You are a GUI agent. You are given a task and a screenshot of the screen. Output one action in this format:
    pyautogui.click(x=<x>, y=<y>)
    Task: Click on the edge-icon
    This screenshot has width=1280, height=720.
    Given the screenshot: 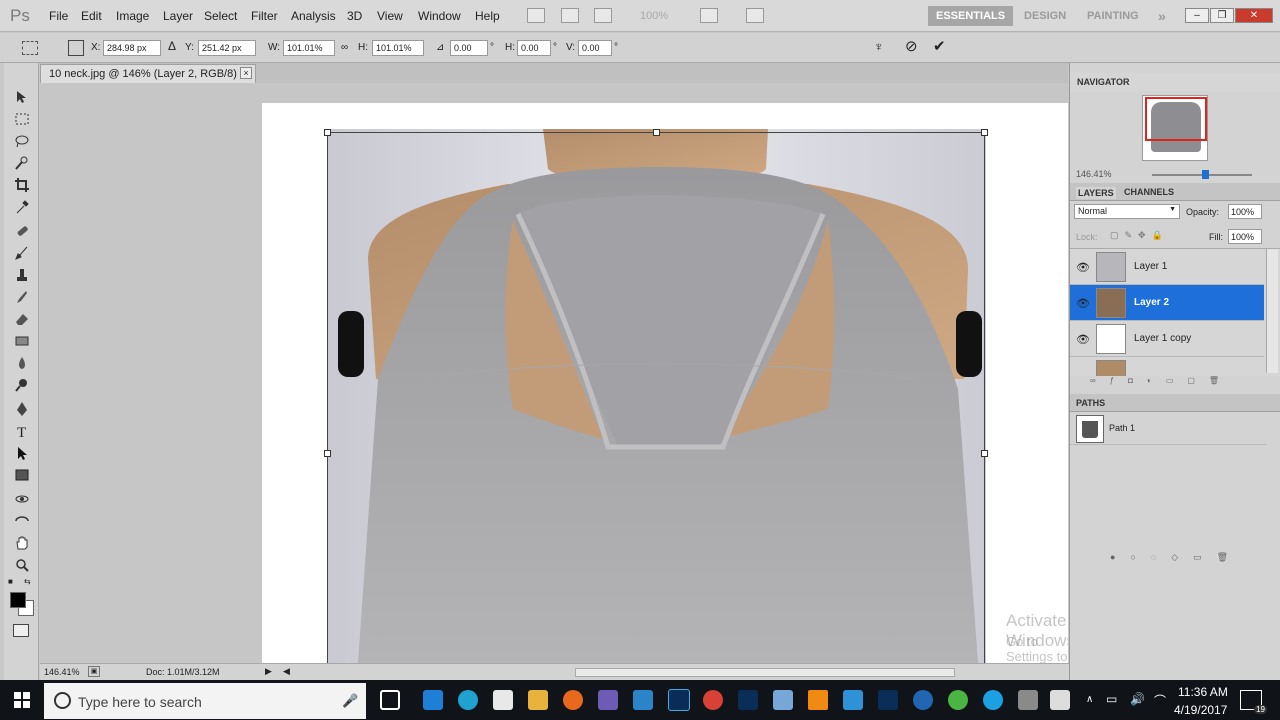 What is the action you would take?
    pyautogui.click(x=433, y=700)
    